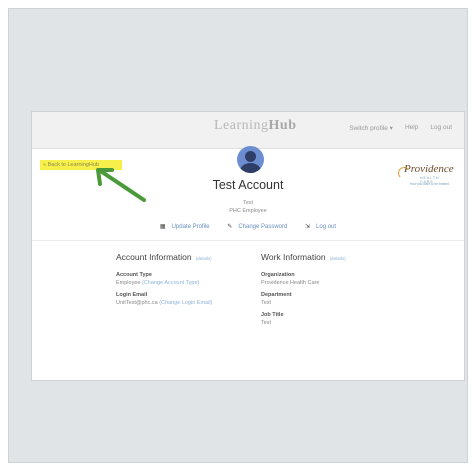 The width and height of the screenshot is (476, 471). I want to click on calendar-icon: ▦, so click(162, 227).